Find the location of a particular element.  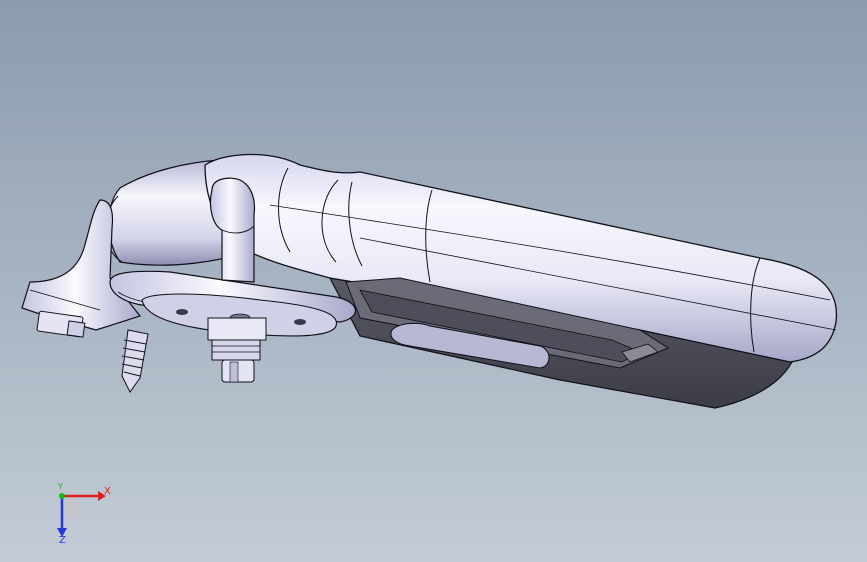

coordinate-triad: X Y Z is located at coordinates (80, 513).